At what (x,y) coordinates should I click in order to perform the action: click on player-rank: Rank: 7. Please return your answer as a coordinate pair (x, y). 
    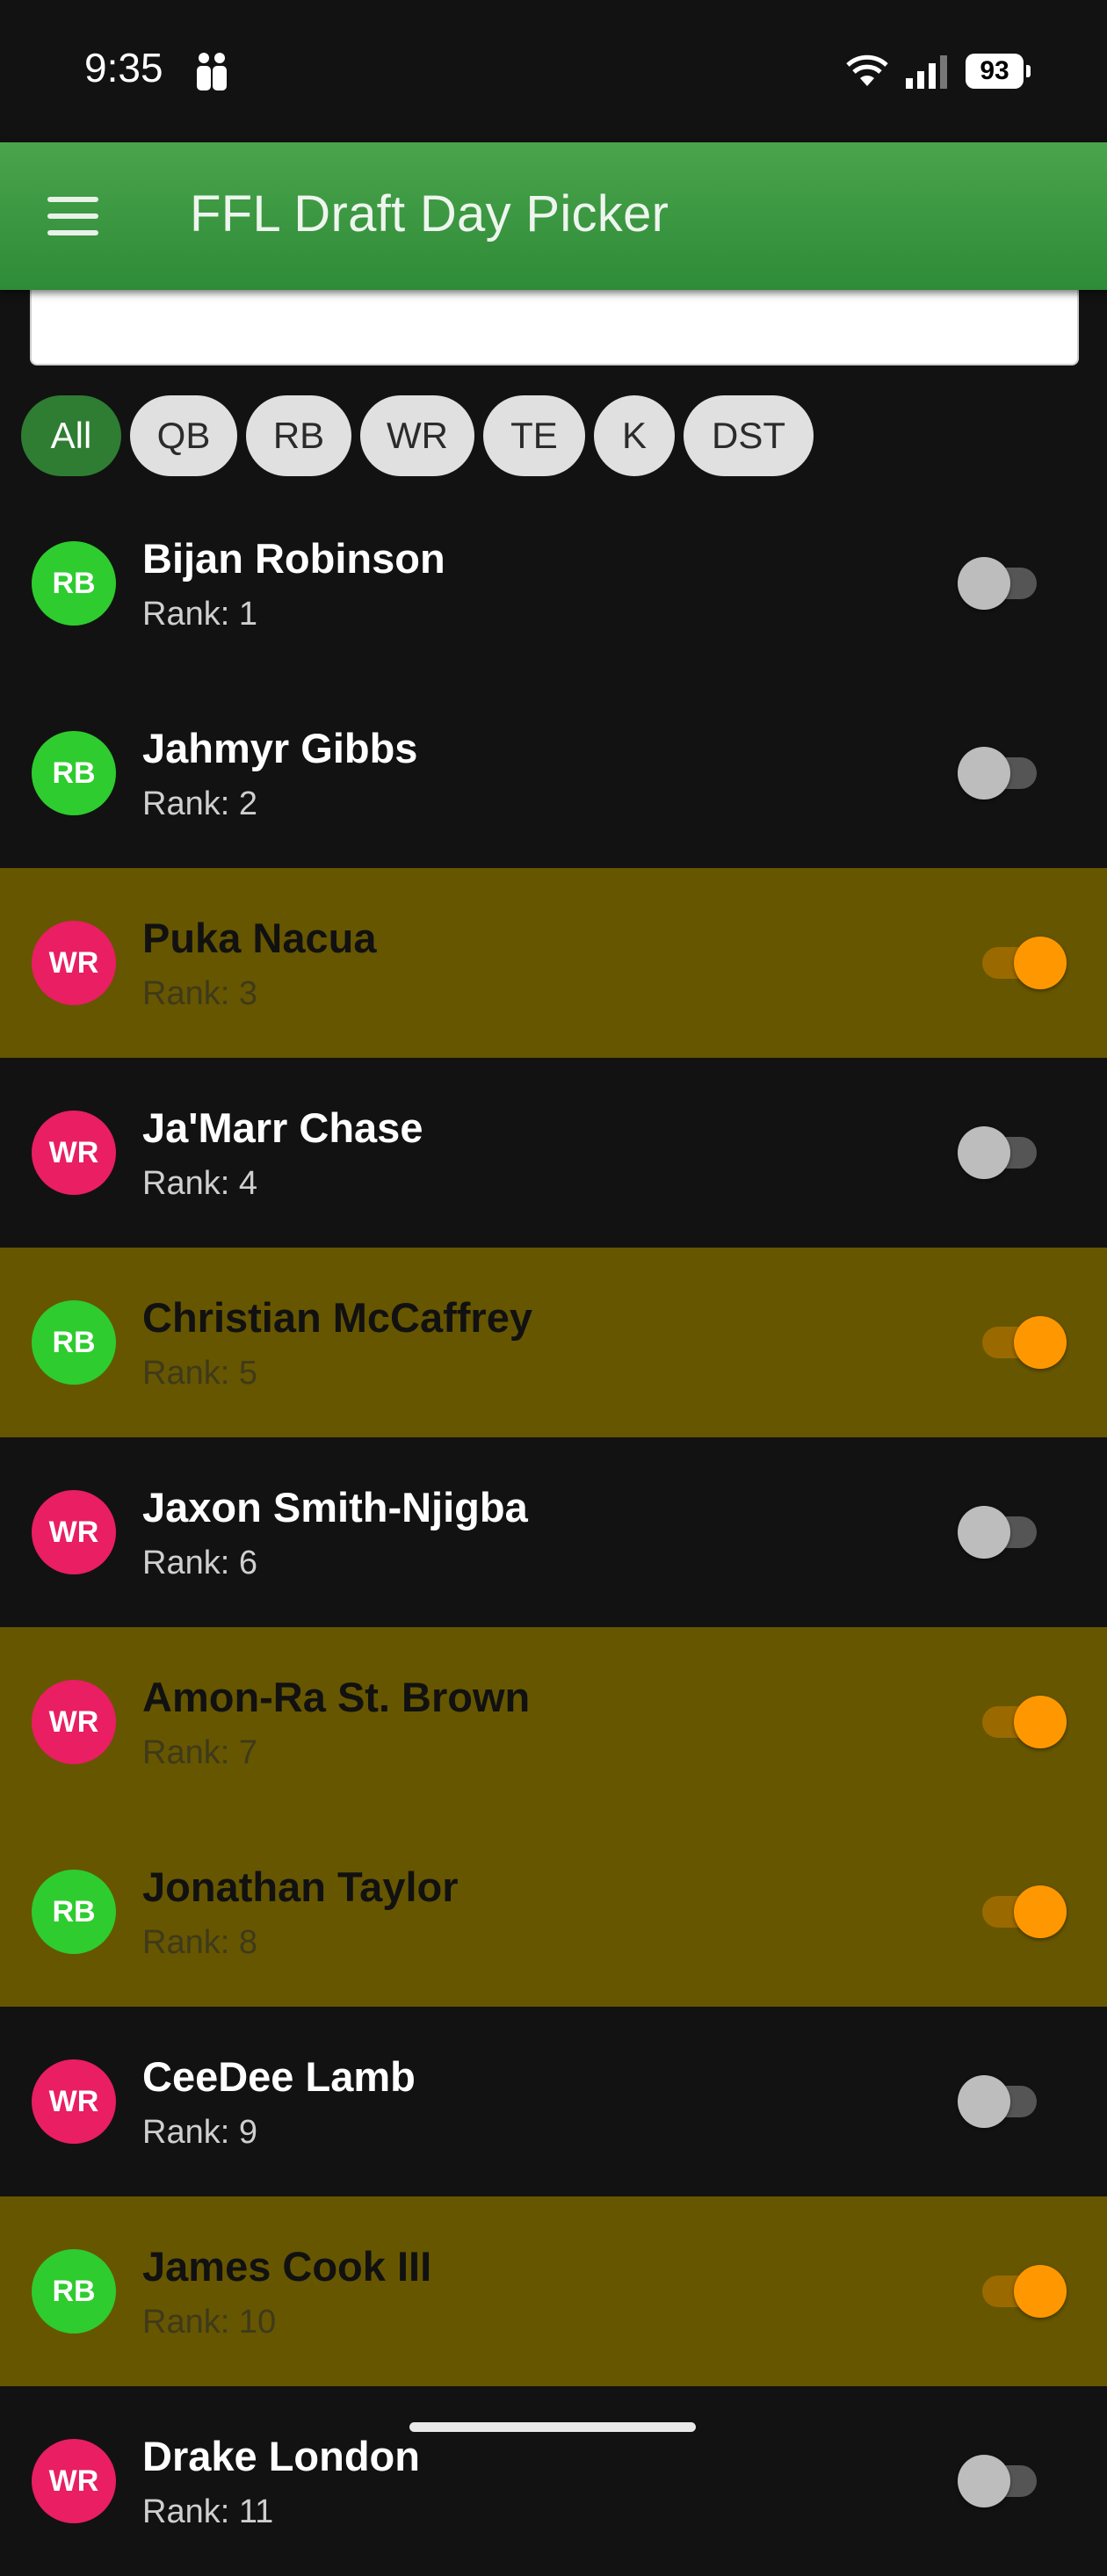
    Looking at the image, I should click on (199, 1752).